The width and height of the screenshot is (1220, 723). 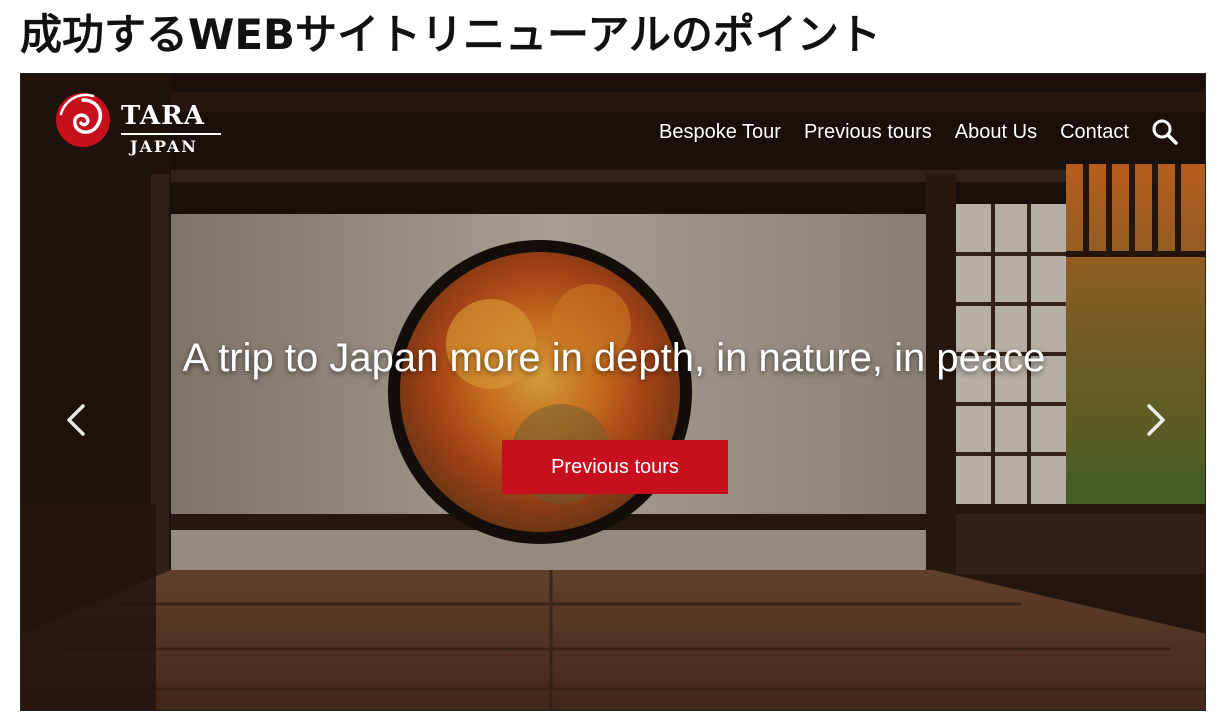 I want to click on chevron-left-icon, so click(x=76, y=420).